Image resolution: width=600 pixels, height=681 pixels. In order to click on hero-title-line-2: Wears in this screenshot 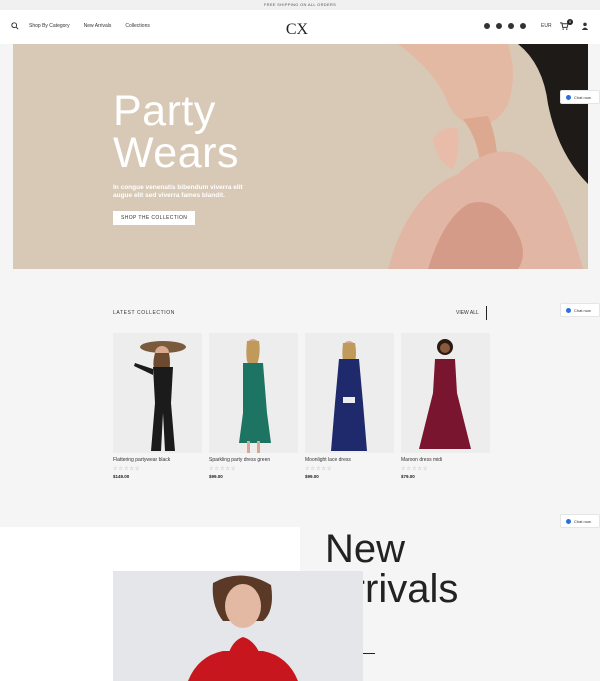, I will do `click(176, 153)`.